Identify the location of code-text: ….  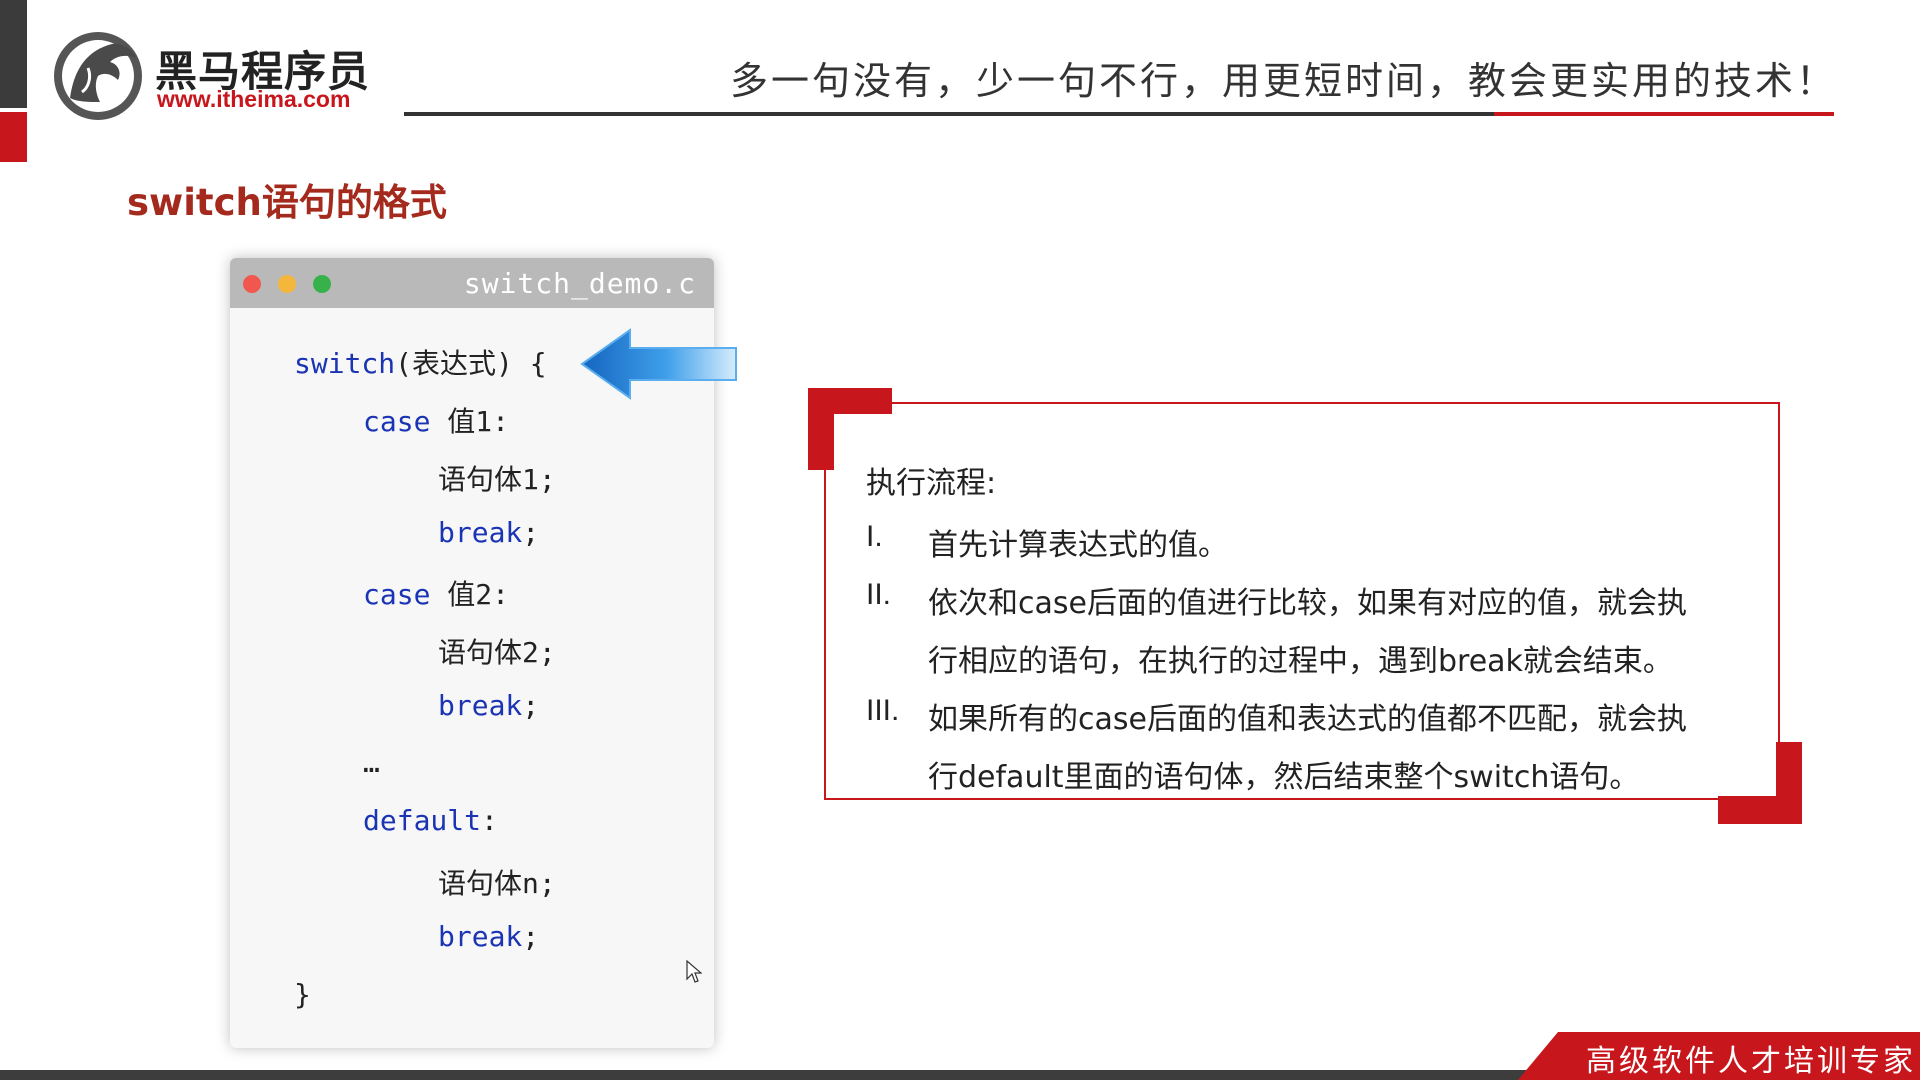
(371, 762).